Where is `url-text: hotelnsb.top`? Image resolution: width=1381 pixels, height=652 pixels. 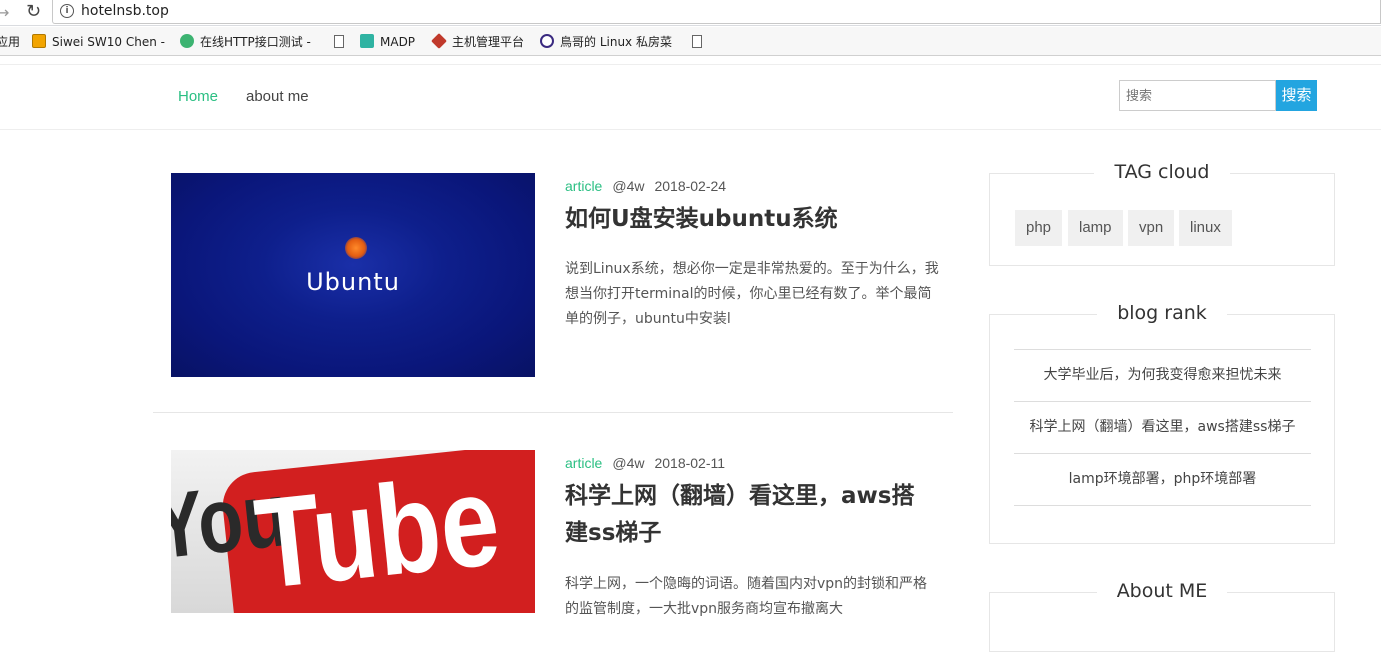
url-text: hotelnsb.top is located at coordinates (125, 11).